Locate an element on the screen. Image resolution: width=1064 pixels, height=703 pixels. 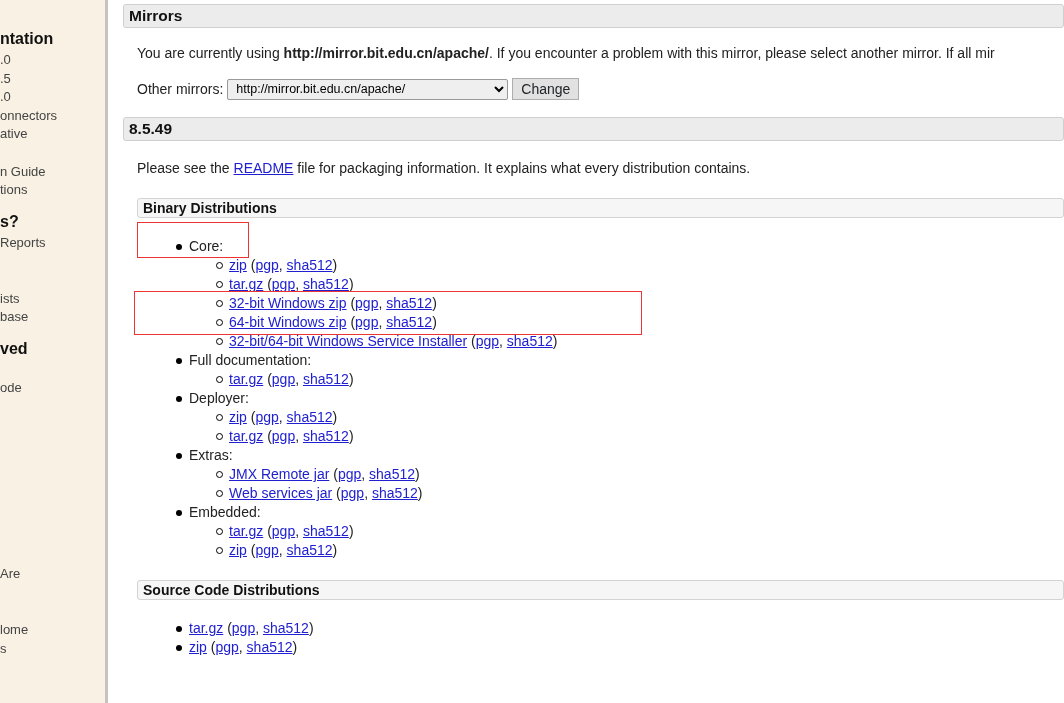
sidebar-link: Reports is located at coordinates (52, 243).